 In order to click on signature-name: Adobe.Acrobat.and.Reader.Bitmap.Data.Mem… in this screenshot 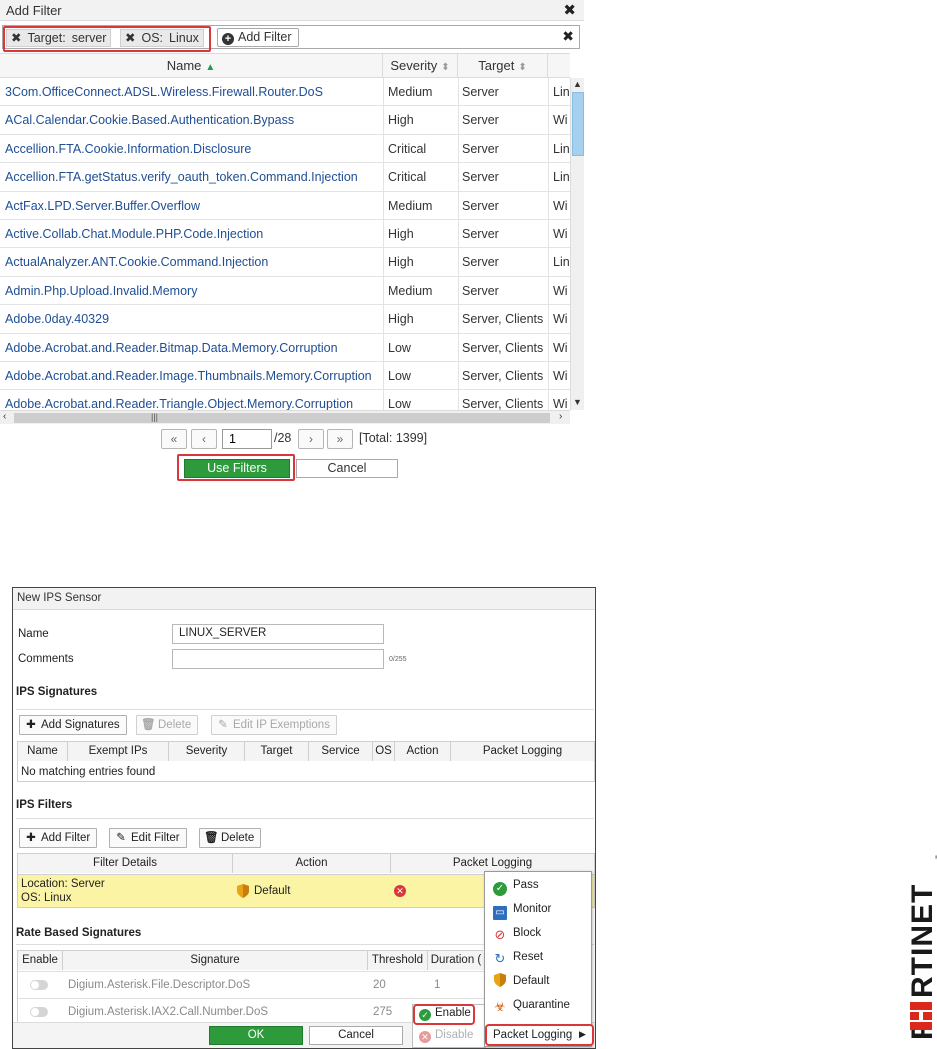, I will do `click(193, 348)`.